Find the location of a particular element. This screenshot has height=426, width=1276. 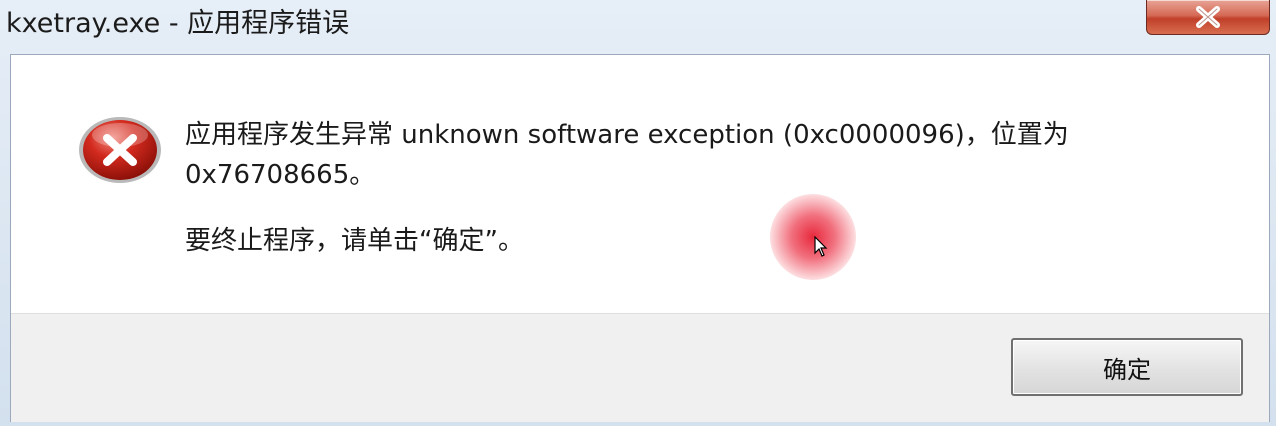

window-title: kxetray.exe - 应用程序错误 is located at coordinates (178, 23).